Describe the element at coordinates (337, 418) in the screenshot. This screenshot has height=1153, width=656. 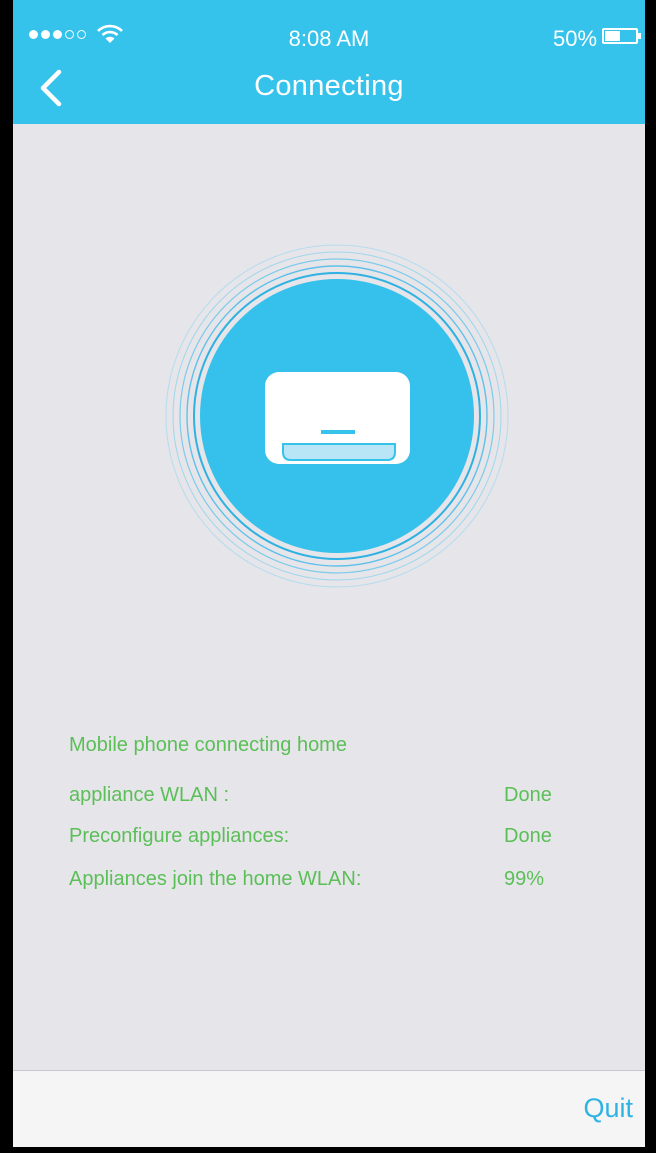
I see `air-conditioner-icon` at that location.